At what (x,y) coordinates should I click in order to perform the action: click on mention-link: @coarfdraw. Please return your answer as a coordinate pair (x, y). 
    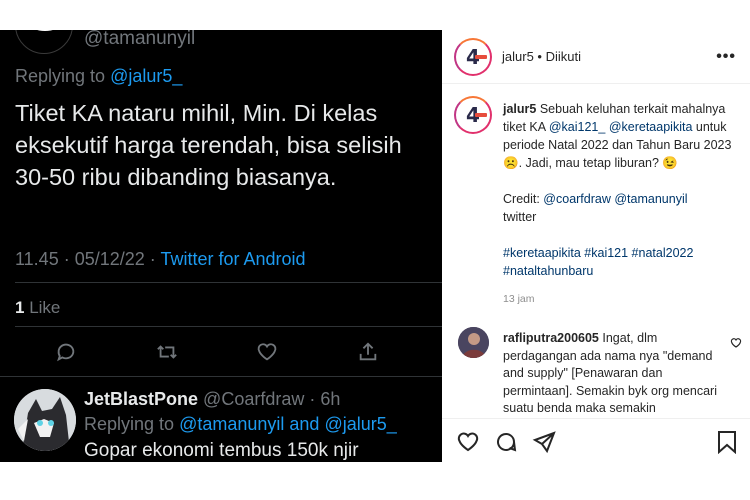
    Looking at the image, I should click on (577, 199).